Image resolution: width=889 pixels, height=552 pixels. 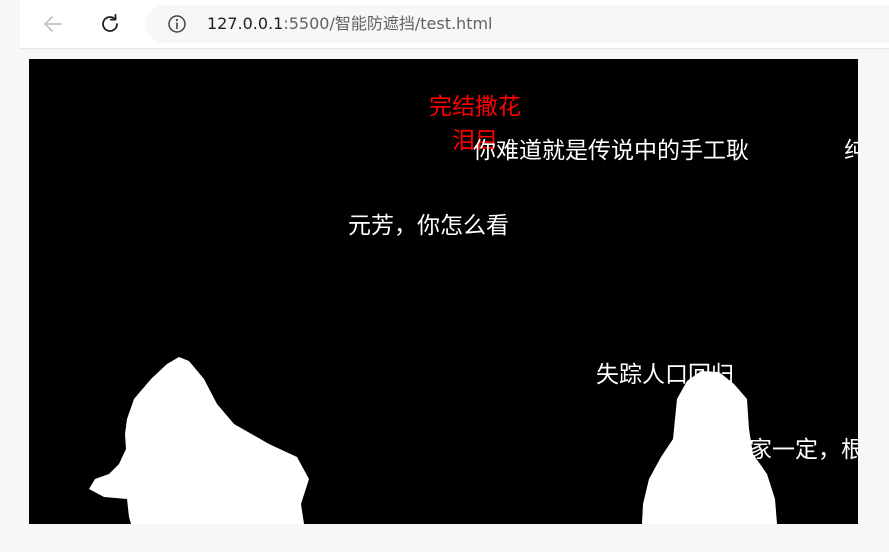 I want to click on browser-toolbar: 127.0.0.1:5500/智能防遮挡/test.html, so click(x=444, y=25).